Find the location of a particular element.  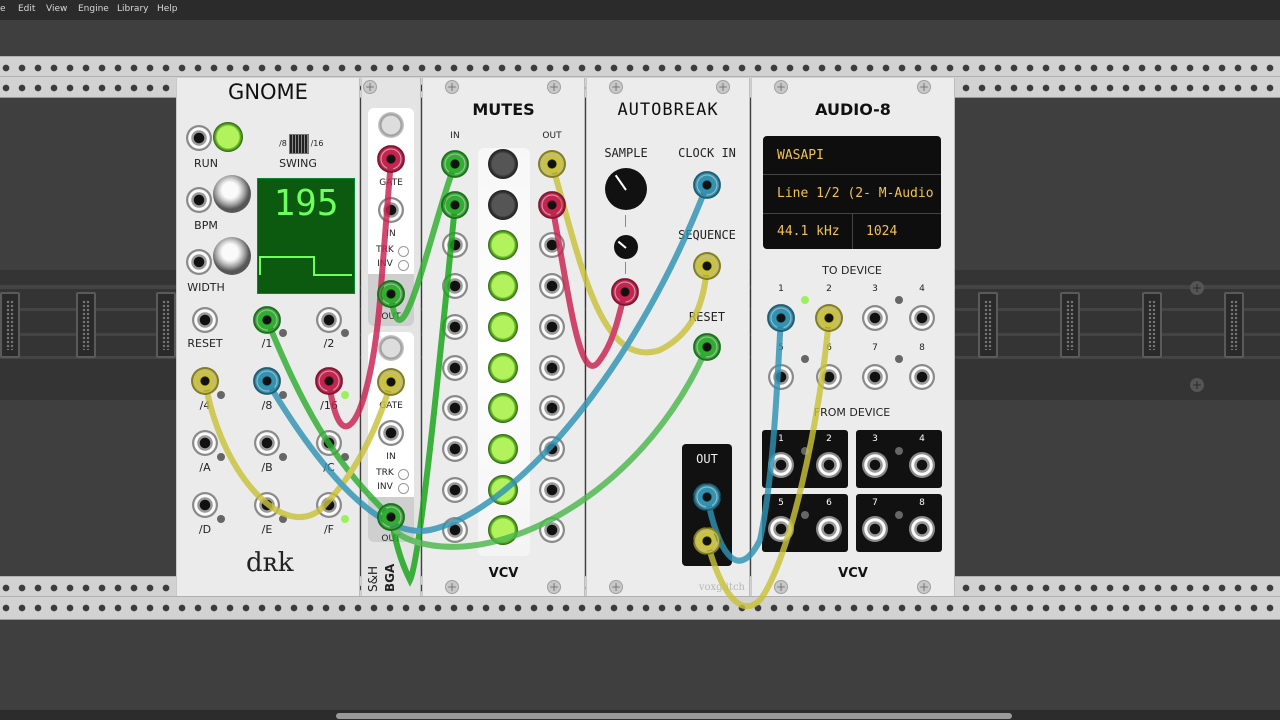

sample-attenuator-knob is located at coordinates (626, 247).